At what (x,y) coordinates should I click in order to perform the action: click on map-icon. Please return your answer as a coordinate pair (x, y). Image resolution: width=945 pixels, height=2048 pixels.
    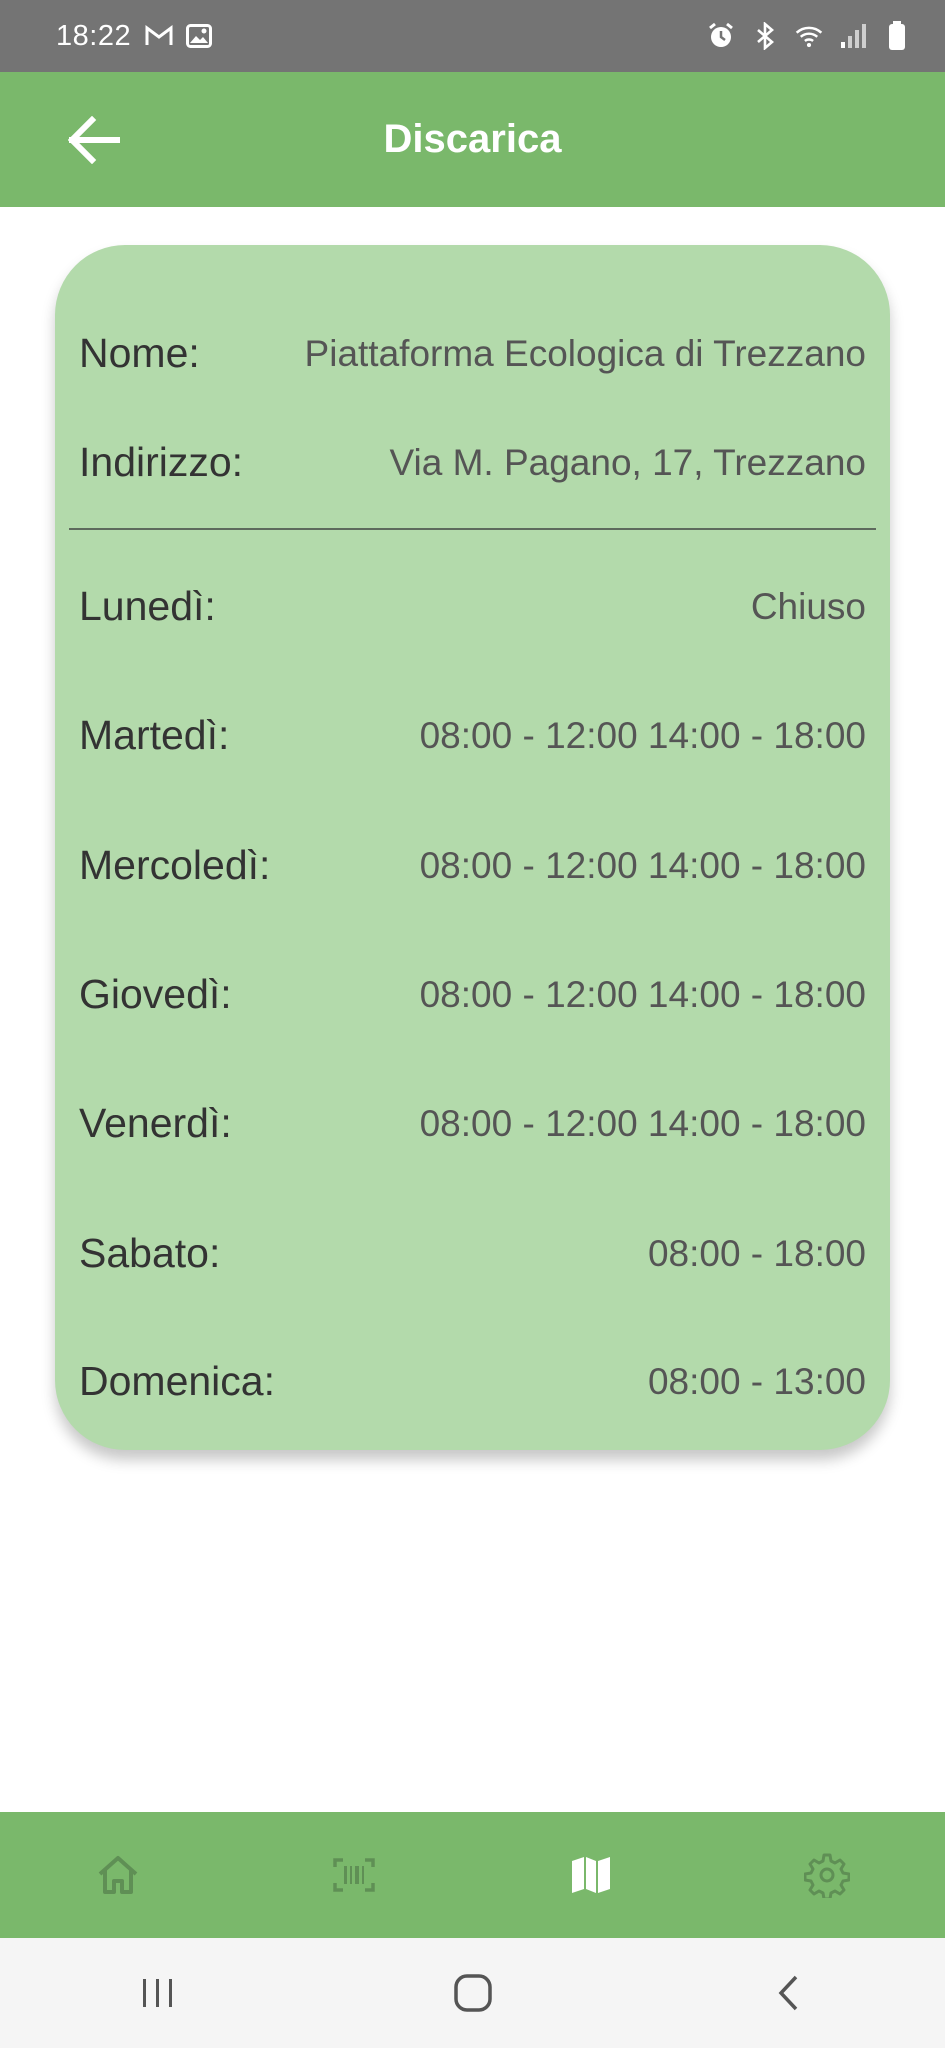
    Looking at the image, I should click on (590, 1875).